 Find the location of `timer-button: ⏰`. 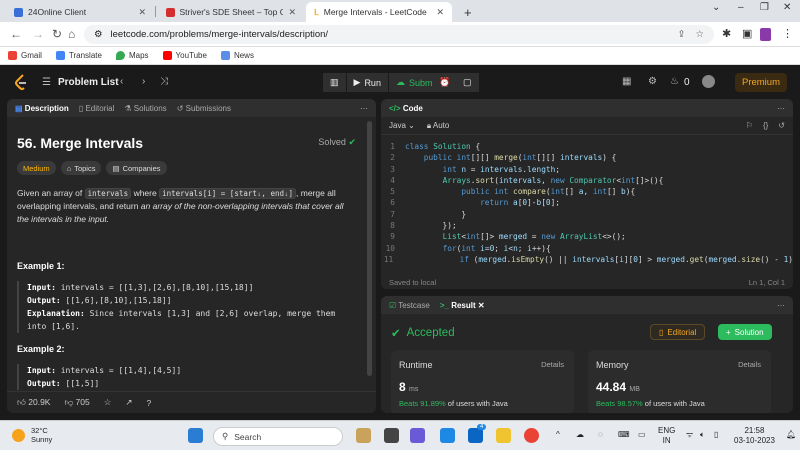

timer-button: ⏰ is located at coordinates (445, 82).